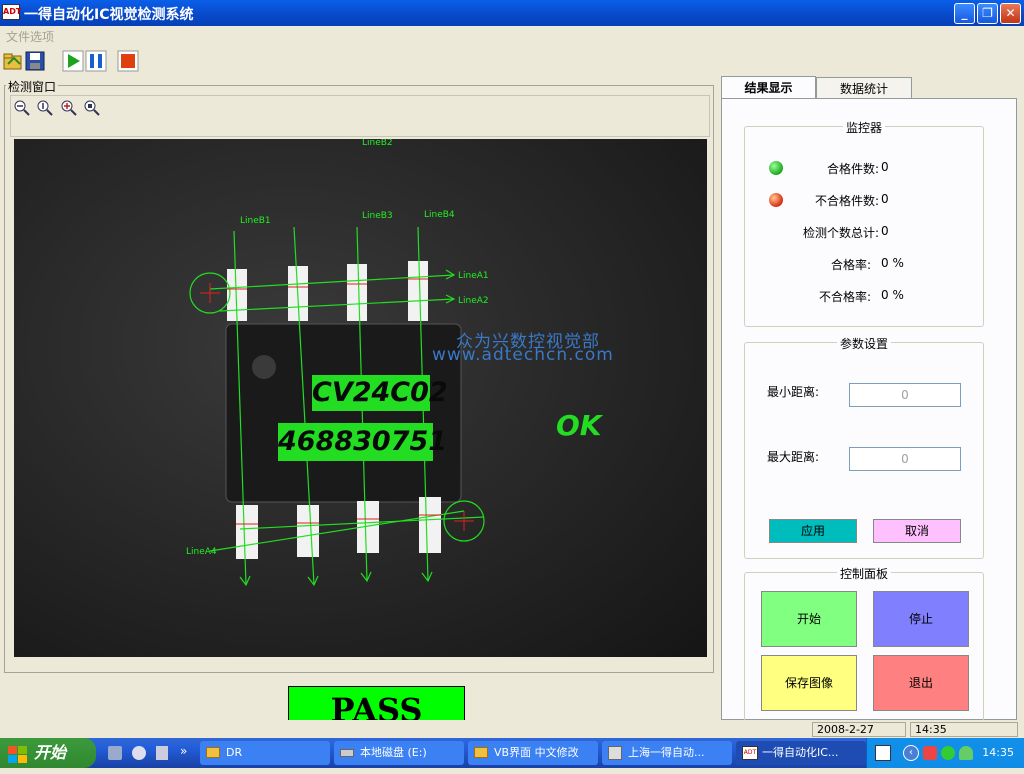 This screenshot has width=1024, height=774. Describe the element at coordinates (844, 297) in the screenshot. I see `fail-rate-label: 不合格率:` at that location.